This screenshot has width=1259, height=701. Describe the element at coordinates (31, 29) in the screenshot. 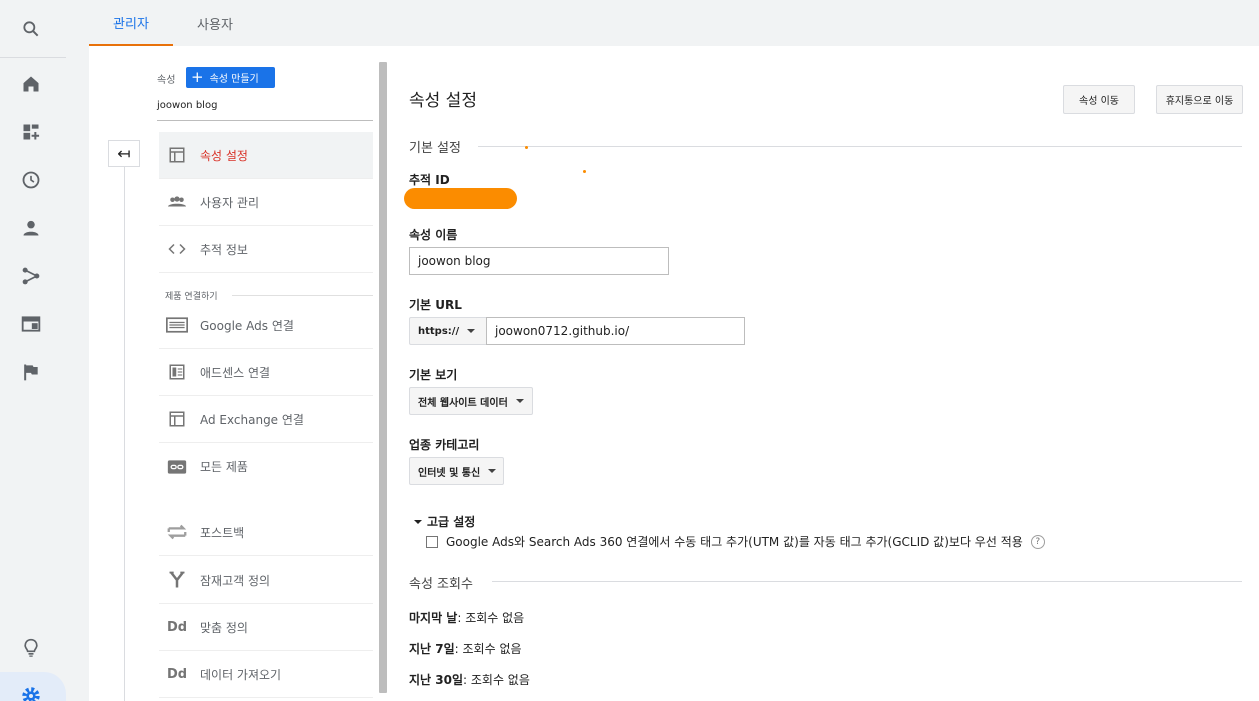

I see `search-icon` at that location.